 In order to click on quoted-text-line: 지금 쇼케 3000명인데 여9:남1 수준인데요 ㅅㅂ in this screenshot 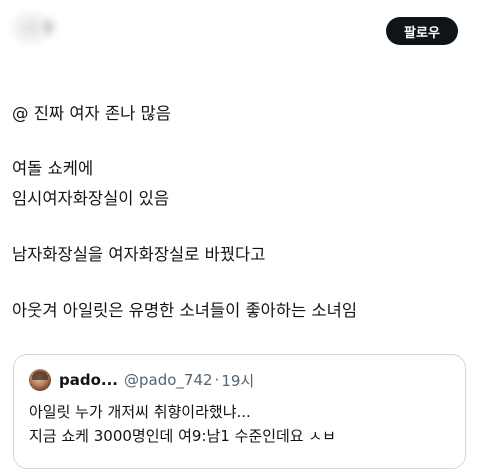, I will do `click(182, 436)`.